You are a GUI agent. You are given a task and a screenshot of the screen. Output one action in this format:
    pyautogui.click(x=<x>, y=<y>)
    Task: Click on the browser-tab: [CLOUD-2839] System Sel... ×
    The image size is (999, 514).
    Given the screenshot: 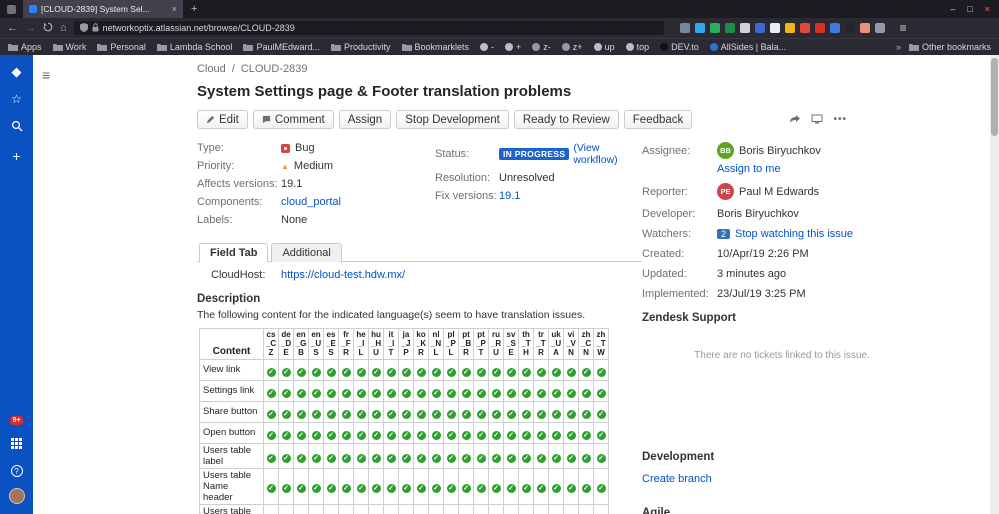 What is the action you would take?
    pyautogui.click(x=103, y=9)
    